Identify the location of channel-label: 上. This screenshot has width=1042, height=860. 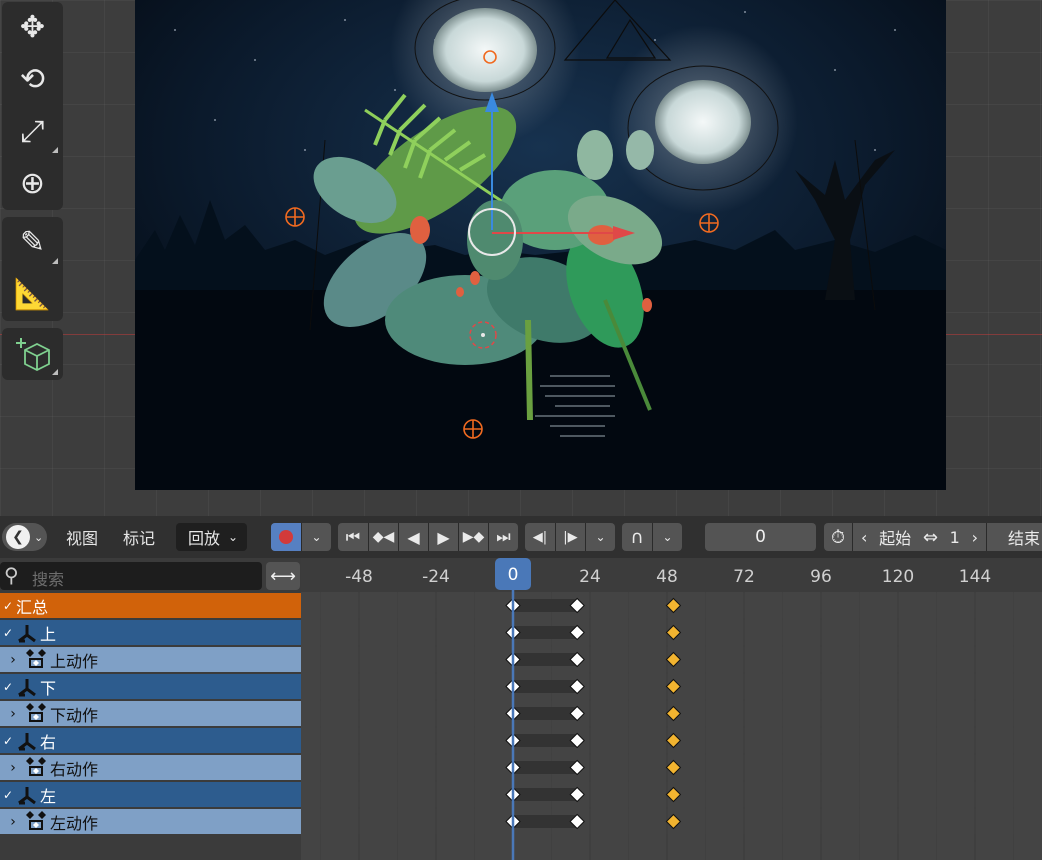
(48, 634).